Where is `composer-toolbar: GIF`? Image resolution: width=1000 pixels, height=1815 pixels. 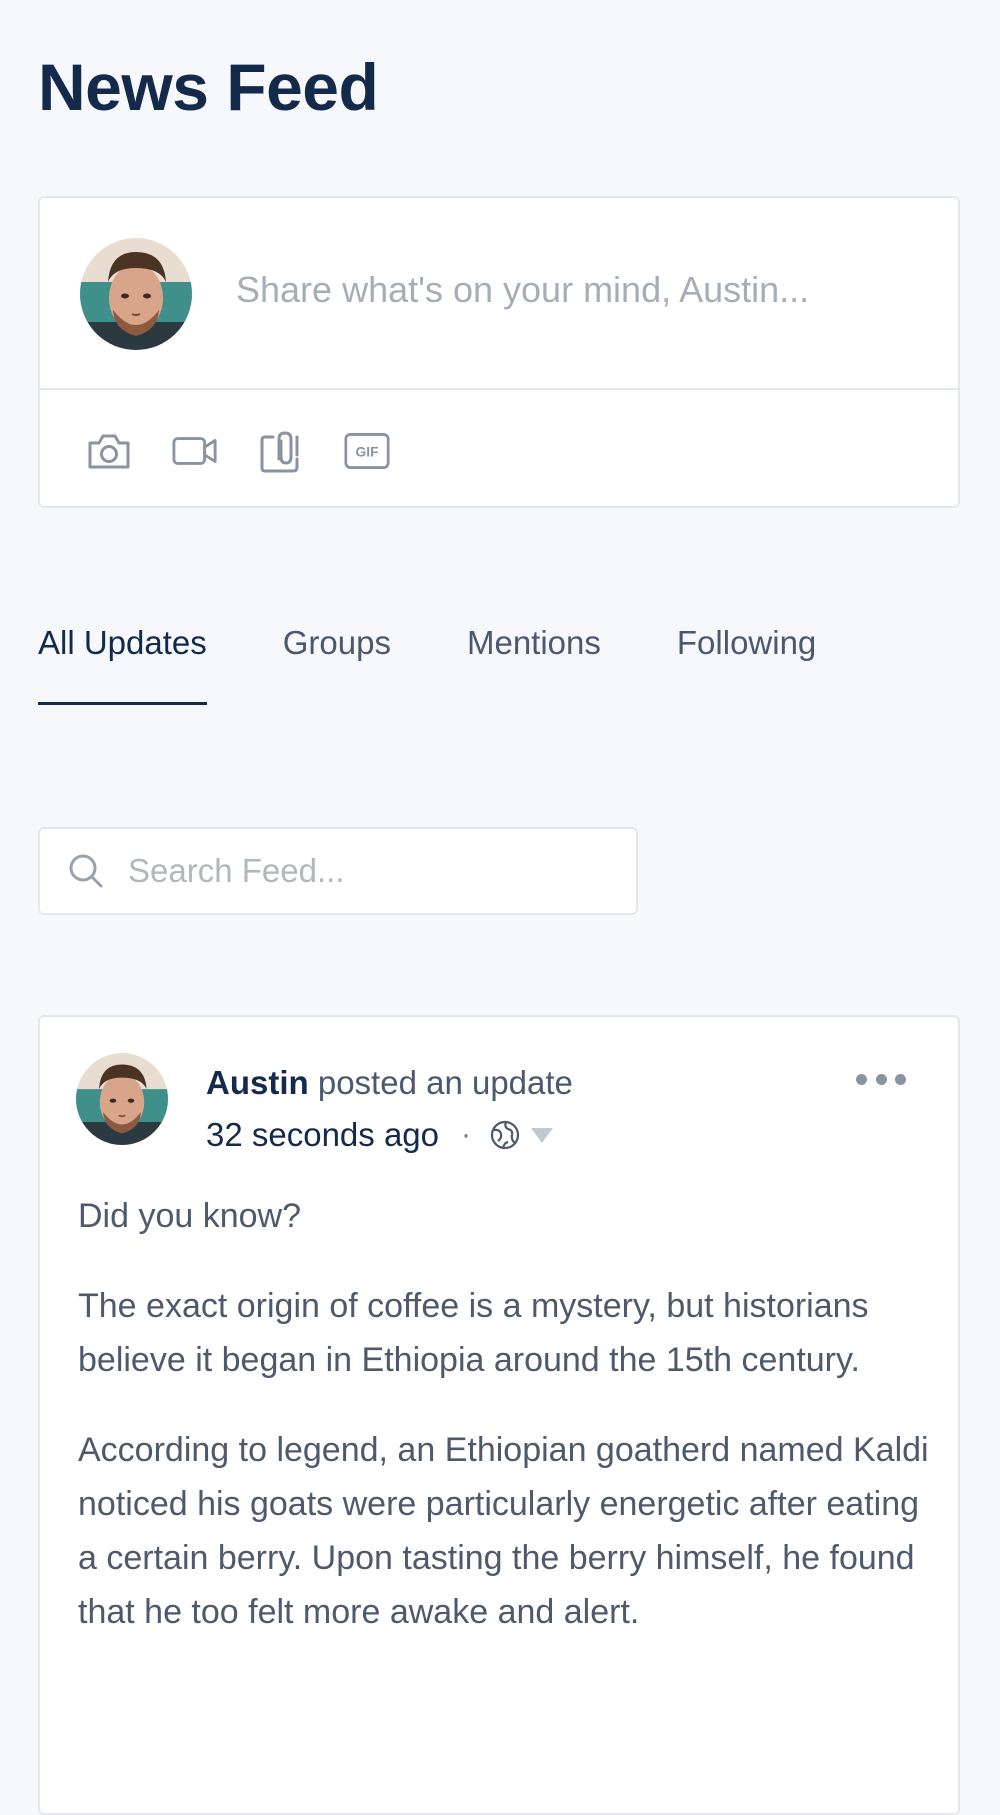
composer-toolbar: GIF is located at coordinates (238, 451).